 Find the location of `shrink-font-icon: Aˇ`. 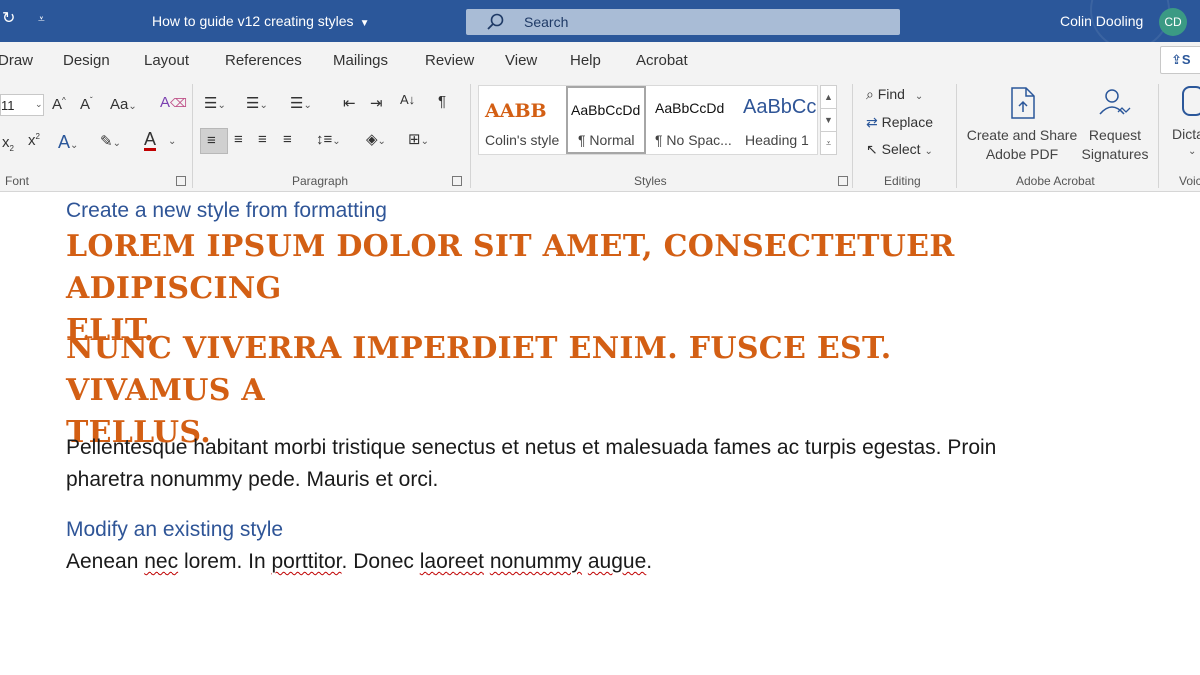

shrink-font-icon: Aˇ is located at coordinates (86, 104).